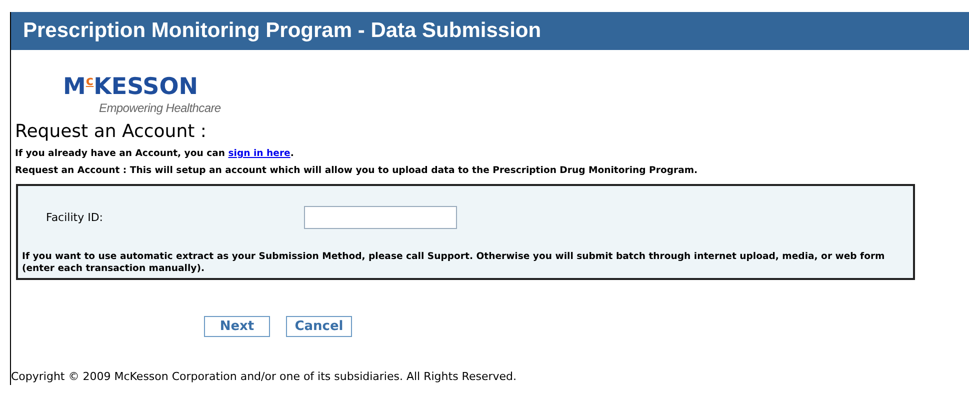  Describe the element at coordinates (131, 86) in the screenshot. I see `company-logo: M$^{c}$KESSON` at that location.